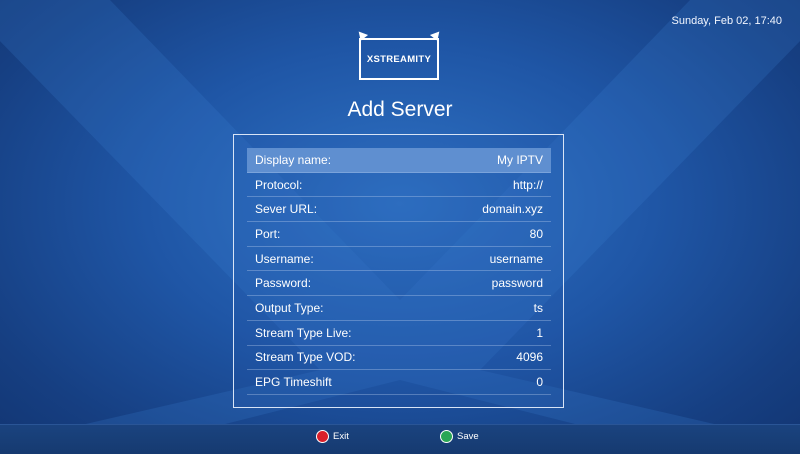 Image resolution: width=800 pixels, height=454 pixels. I want to click on bottom-bar, so click(400, 439).